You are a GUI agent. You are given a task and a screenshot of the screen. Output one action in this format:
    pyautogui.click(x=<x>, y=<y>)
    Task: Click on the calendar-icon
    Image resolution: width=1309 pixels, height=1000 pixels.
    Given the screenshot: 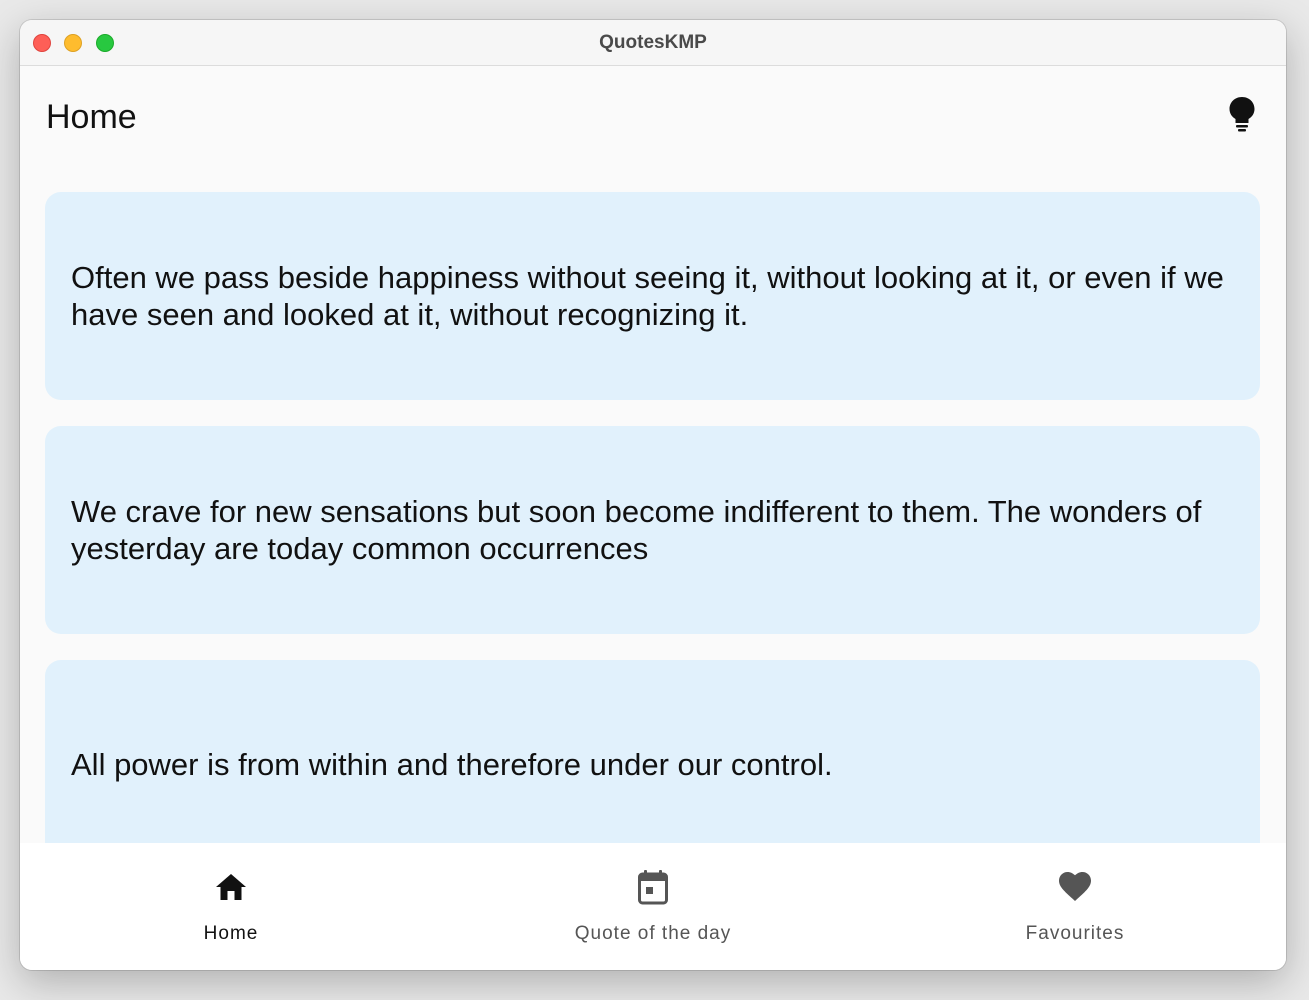 What is the action you would take?
    pyautogui.click(x=653, y=887)
    